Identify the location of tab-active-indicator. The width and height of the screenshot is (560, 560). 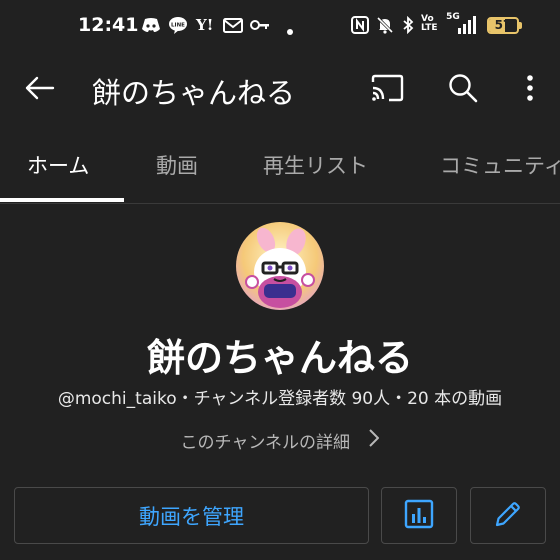
(62, 200).